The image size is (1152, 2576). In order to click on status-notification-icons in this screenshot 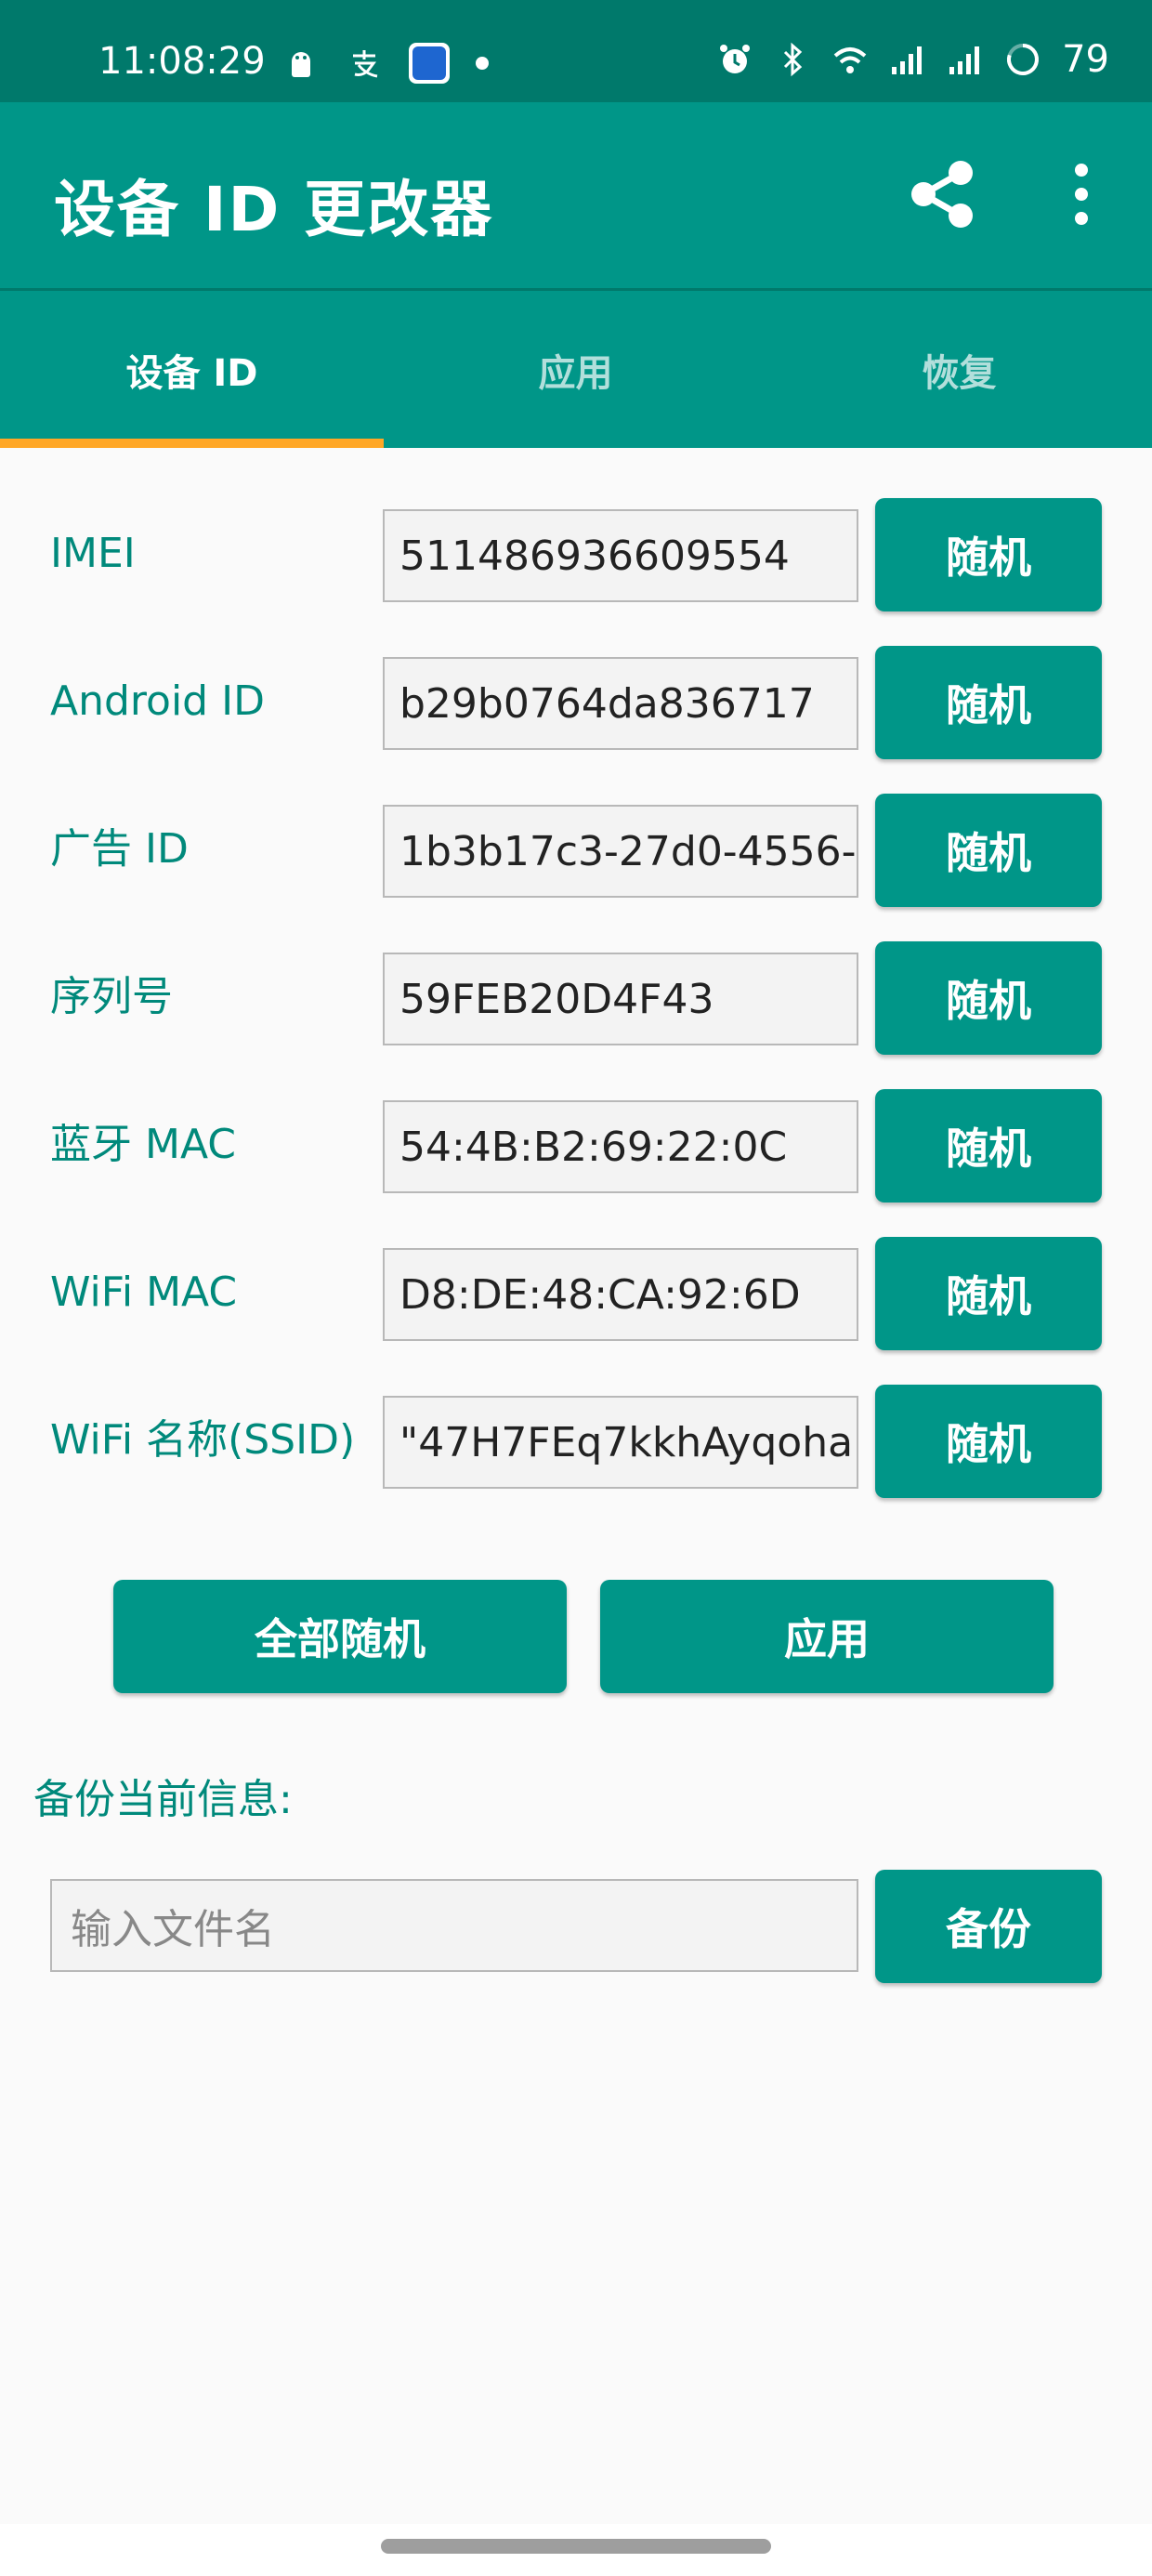, I will do `click(385, 63)`.